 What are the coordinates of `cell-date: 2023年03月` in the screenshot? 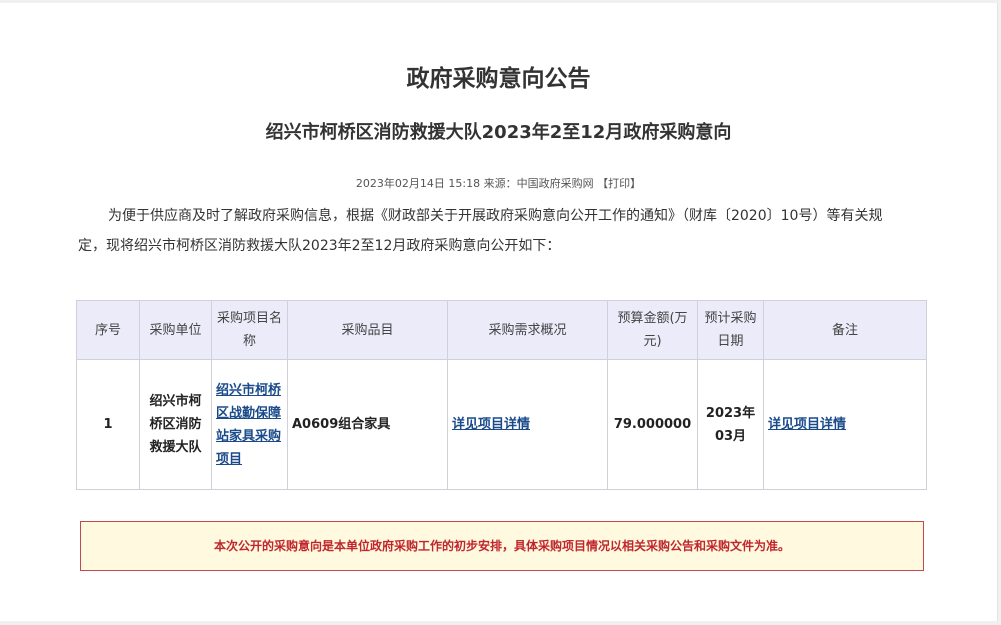 It's located at (730, 424).